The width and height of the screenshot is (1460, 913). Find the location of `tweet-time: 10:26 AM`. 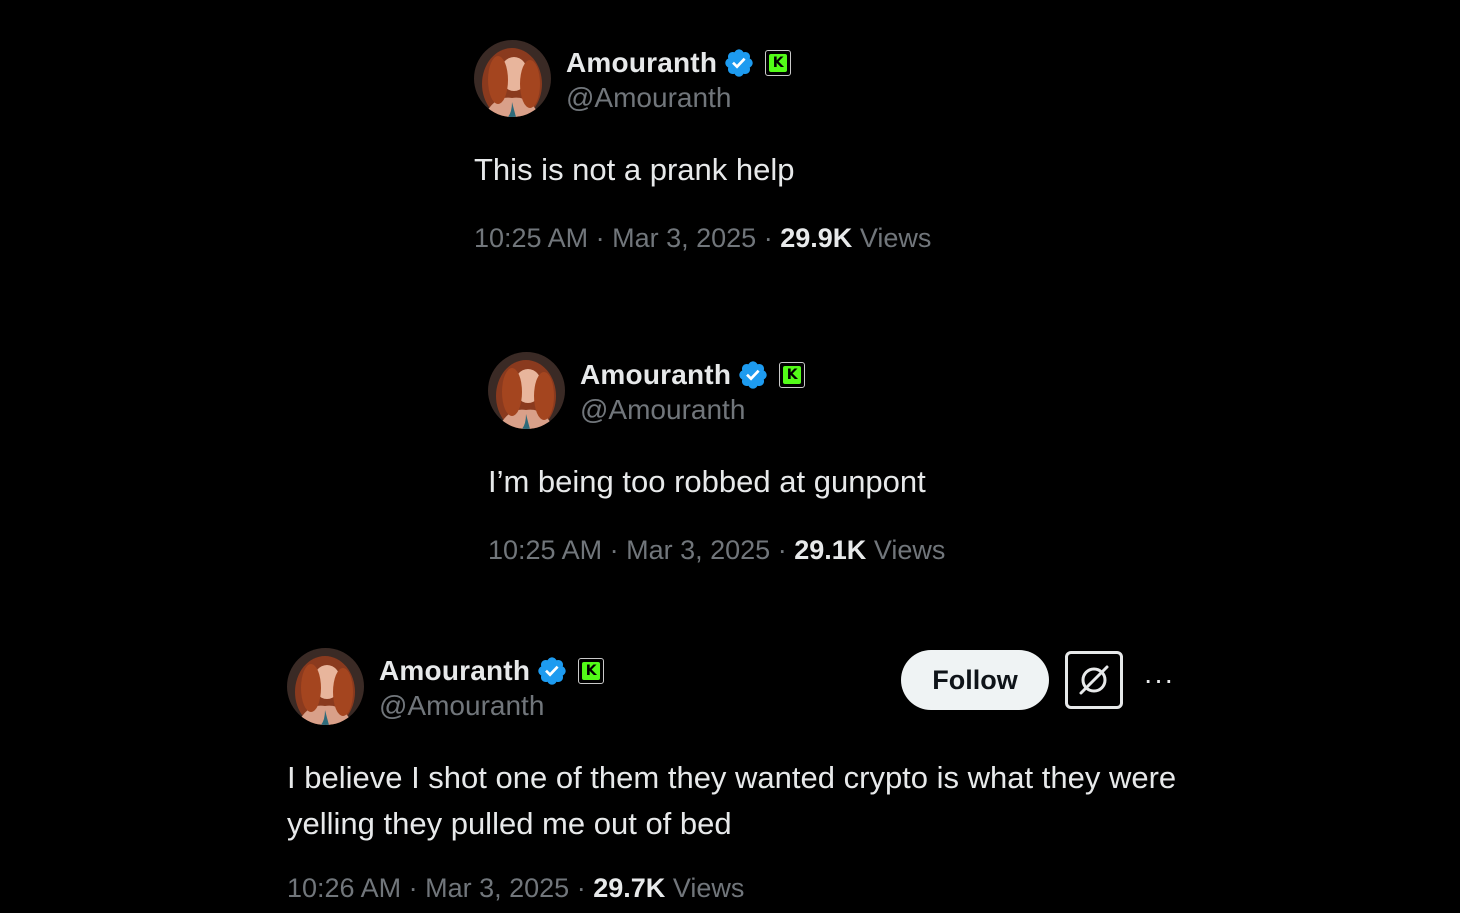

tweet-time: 10:26 AM is located at coordinates (344, 888).